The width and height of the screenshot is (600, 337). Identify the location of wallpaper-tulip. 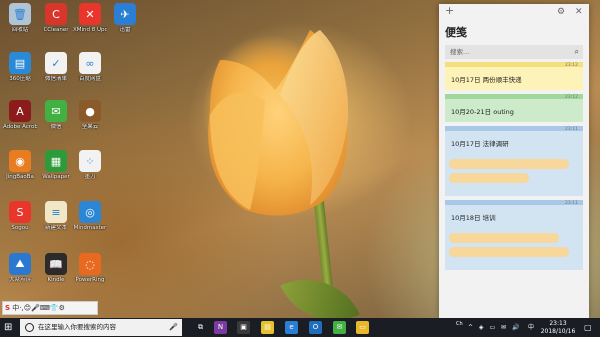
(278, 123).